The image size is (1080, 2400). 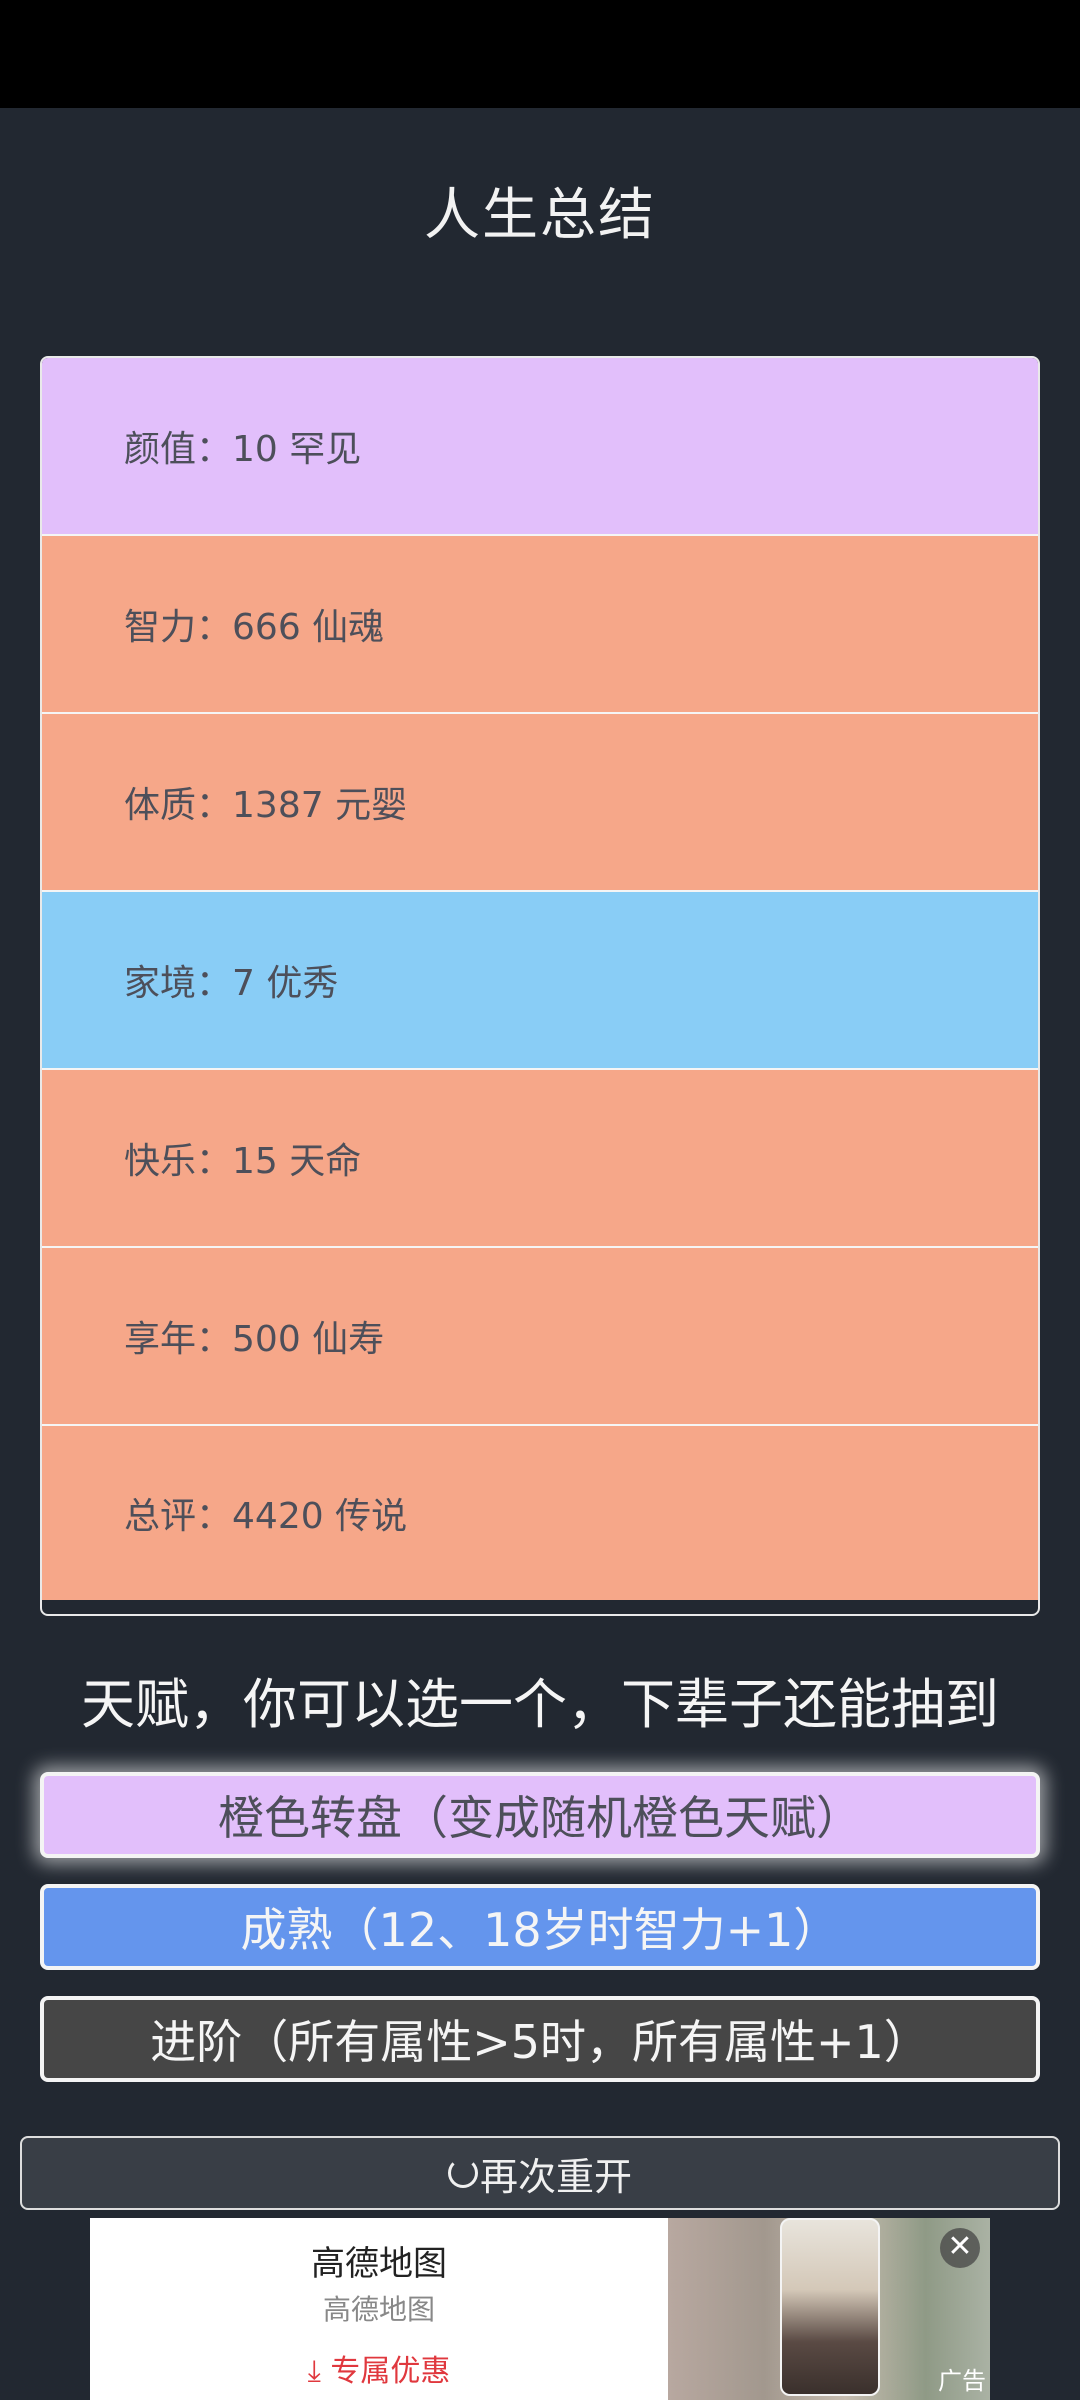 I want to click on ad-banner: 高德地图 高德地图 ⤓ 专属优惠 ✕ 广告, so click(x=540, y=2309).